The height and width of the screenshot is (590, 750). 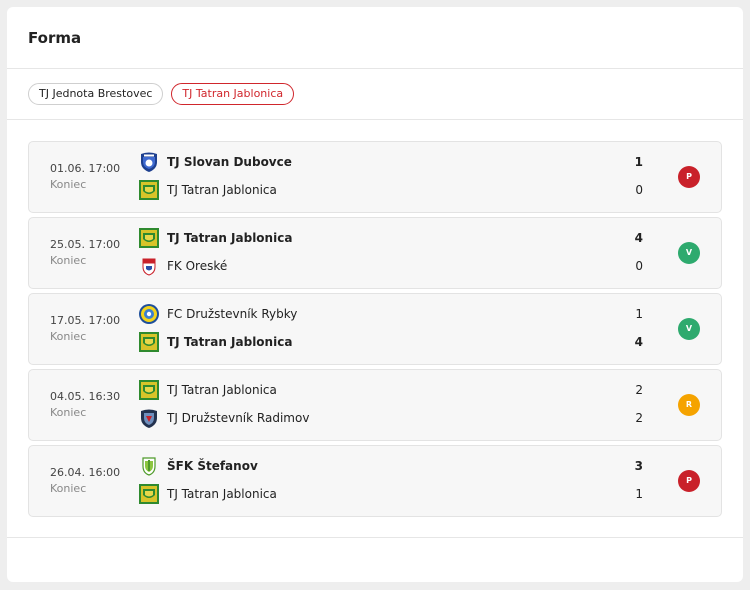 I want to click on card-header: Forma, so click(x=375, y=38).